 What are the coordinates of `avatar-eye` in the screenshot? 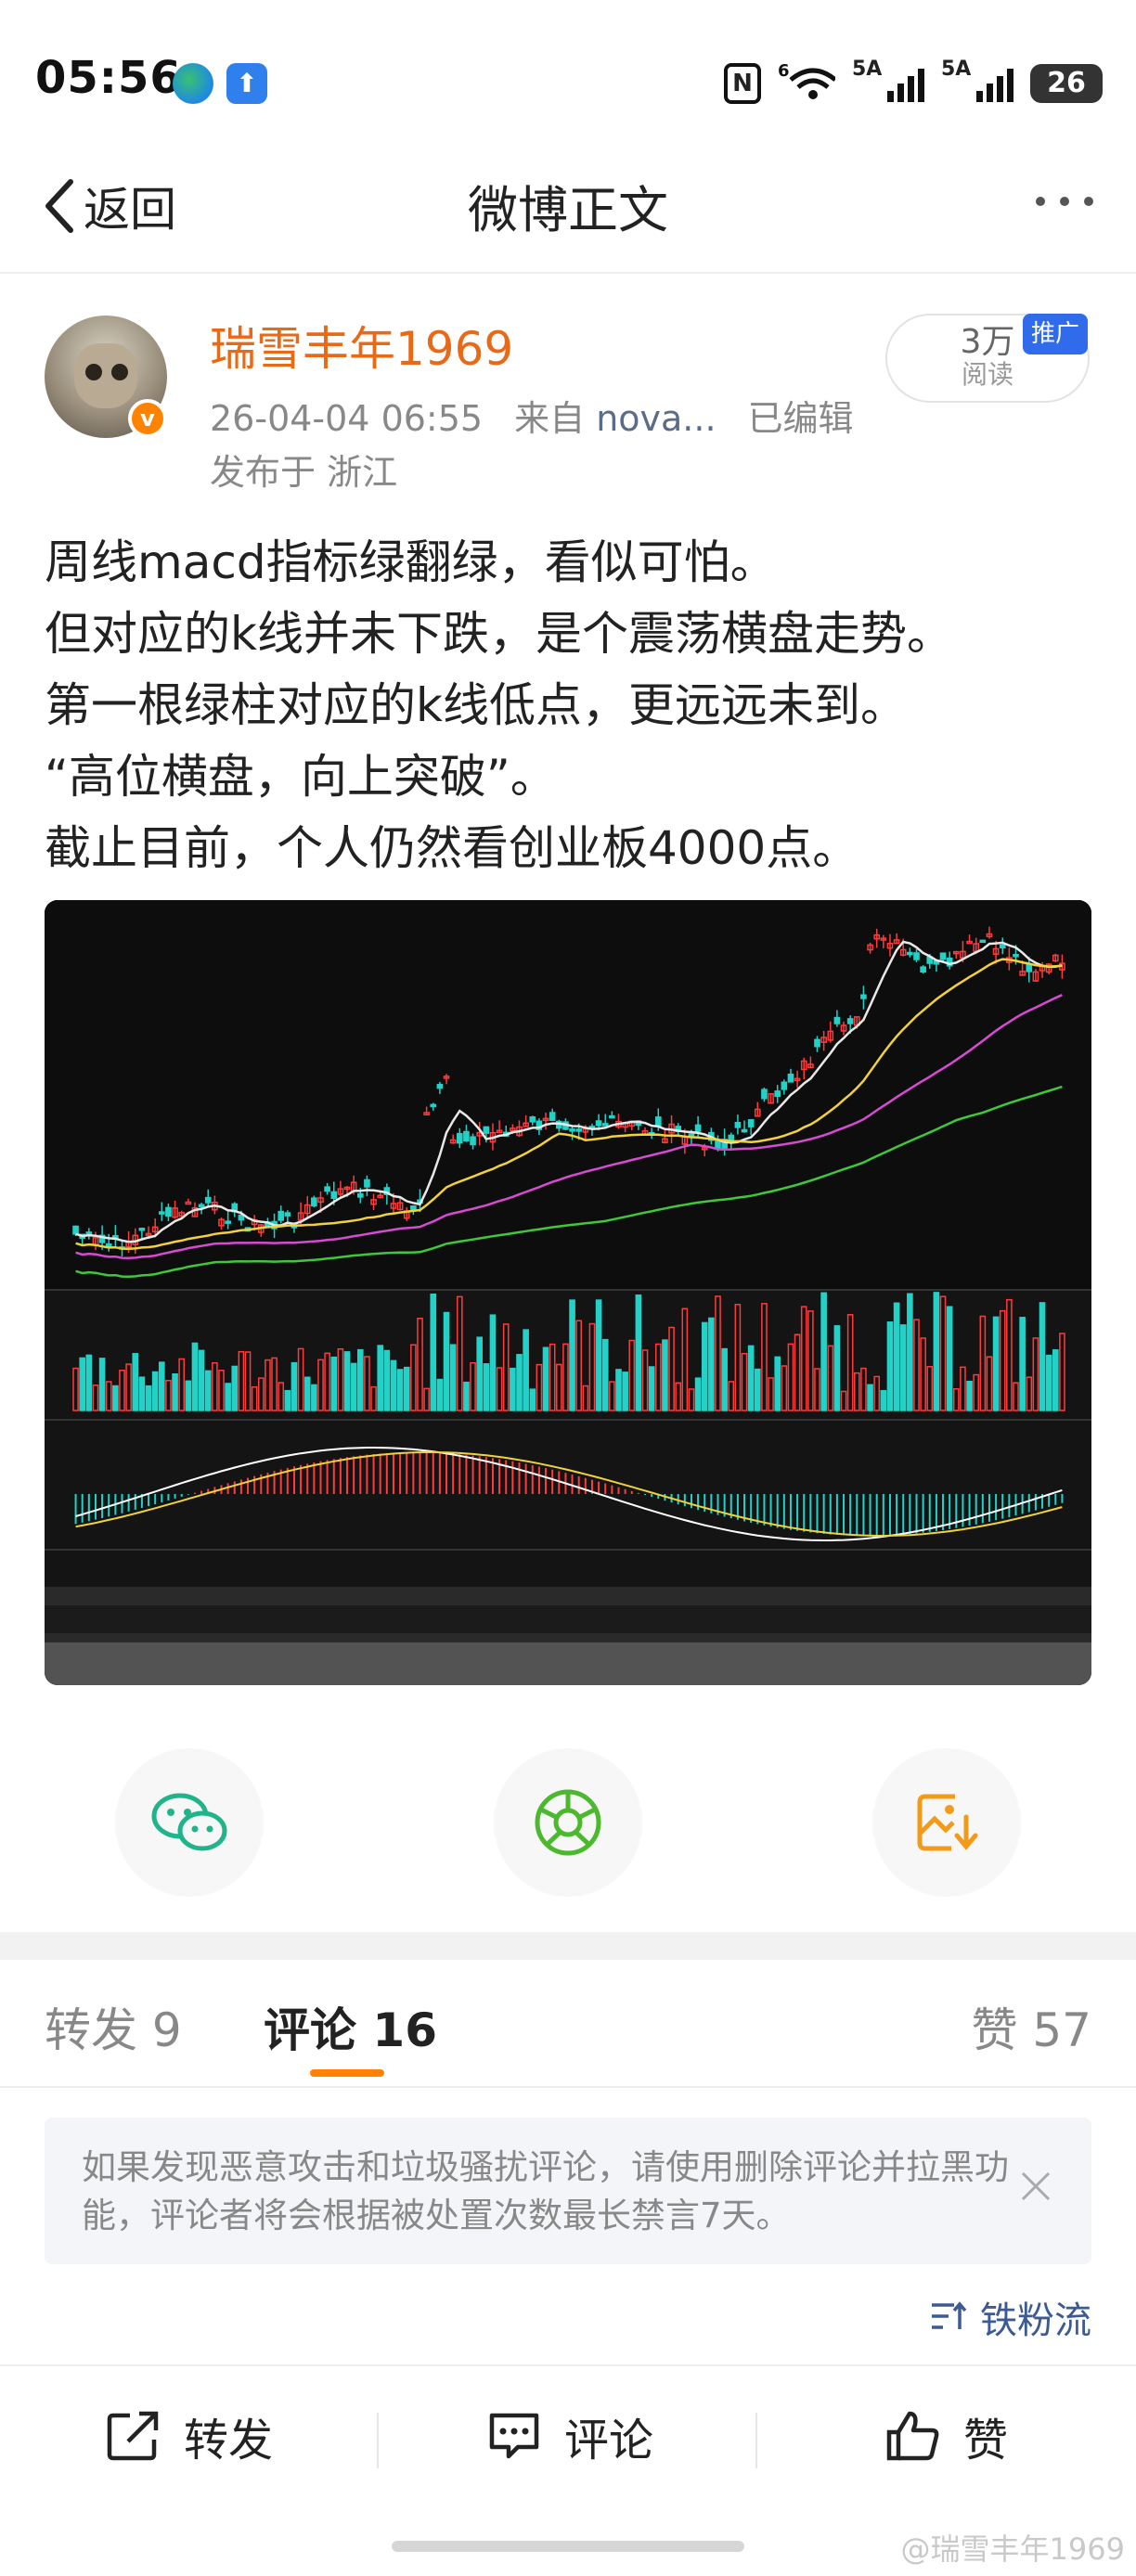 It's located at (119, 372).